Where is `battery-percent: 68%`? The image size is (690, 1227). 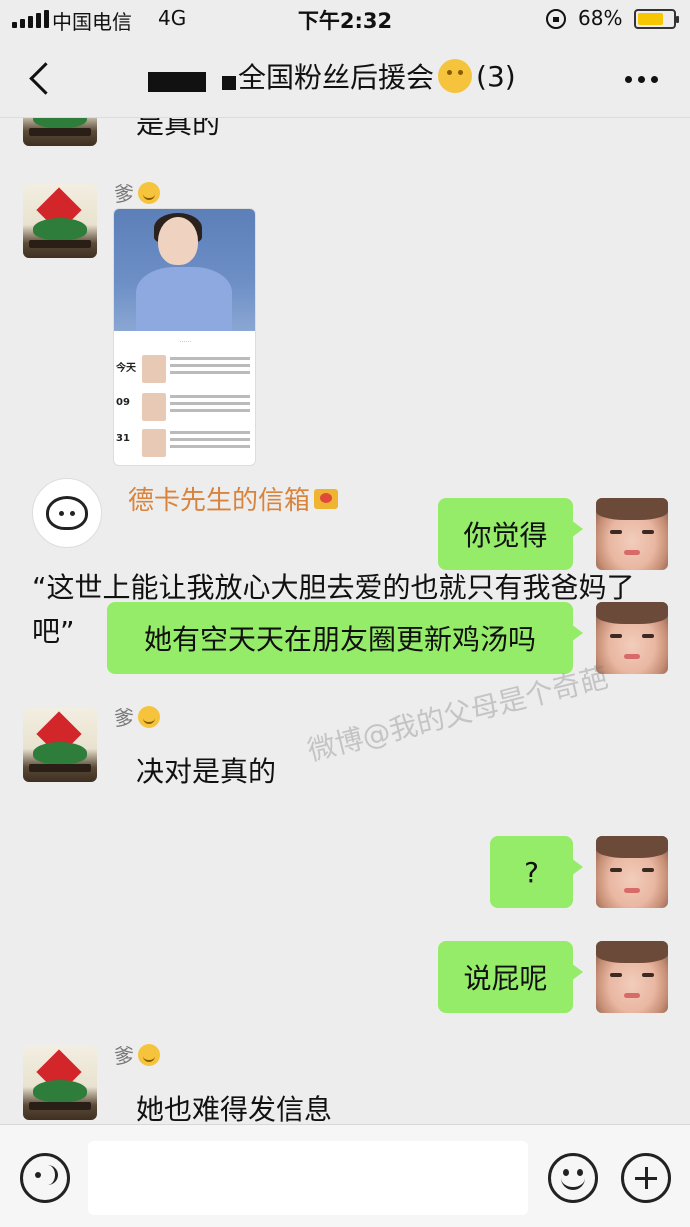 battery-percent: 68% is located at coordinates (600, 18).